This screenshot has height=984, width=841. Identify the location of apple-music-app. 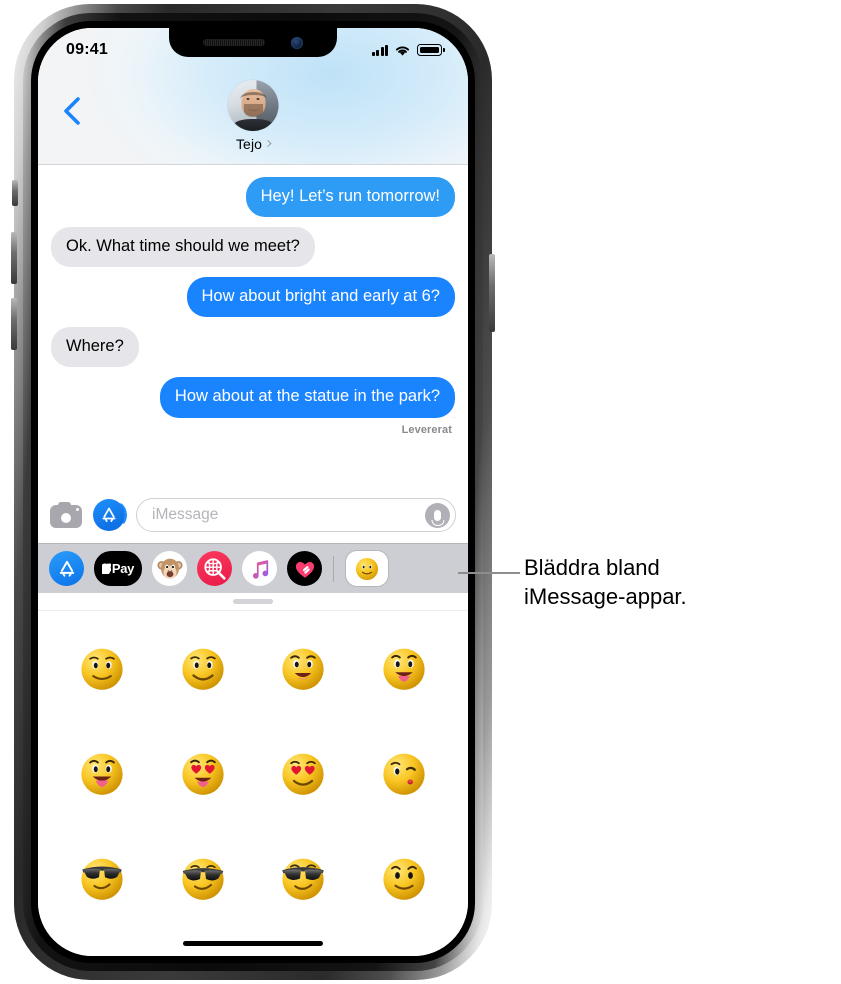
(259, 568).